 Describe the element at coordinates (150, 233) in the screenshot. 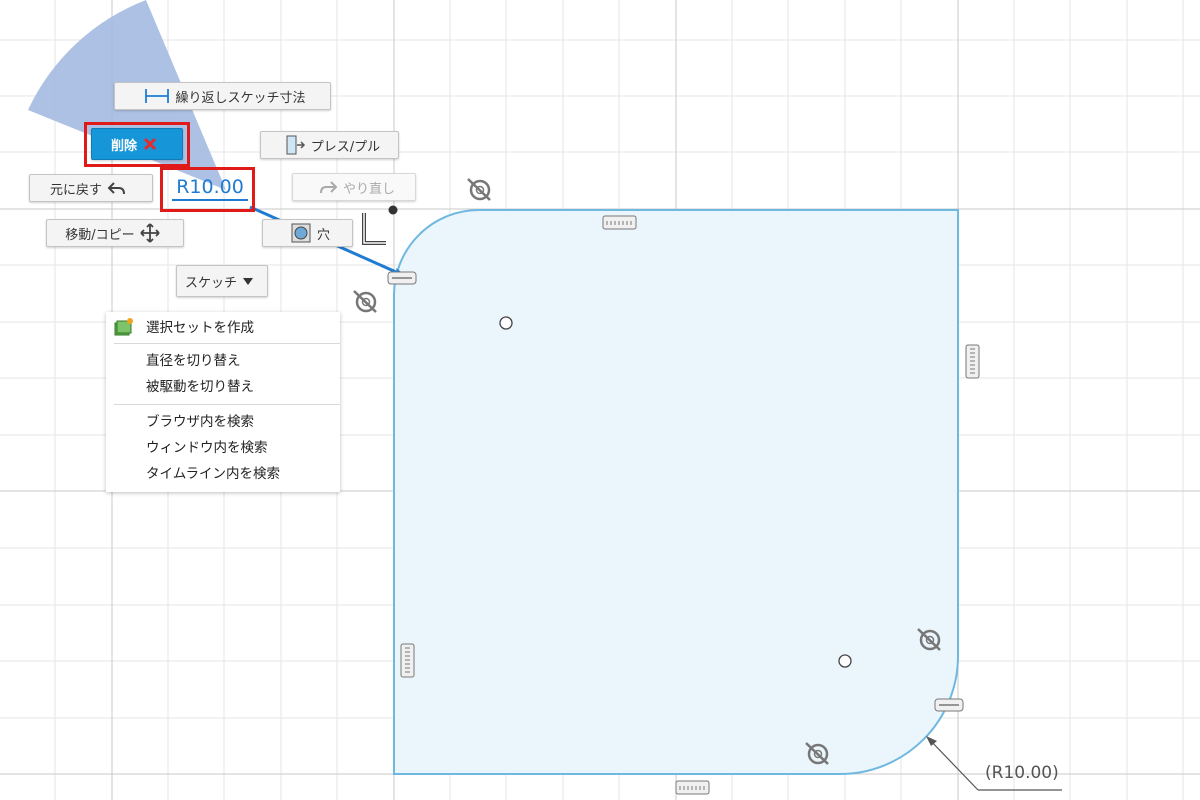

I see `move-arrows-icon` at that location.